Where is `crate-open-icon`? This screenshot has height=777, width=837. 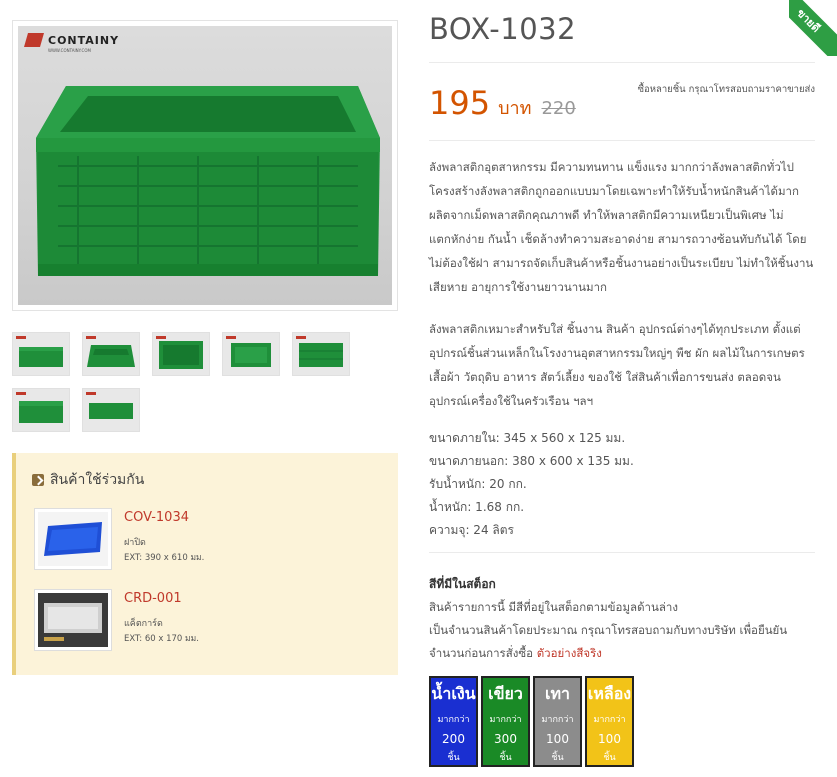 crate-open-icon is located at coordinates (251, 355).